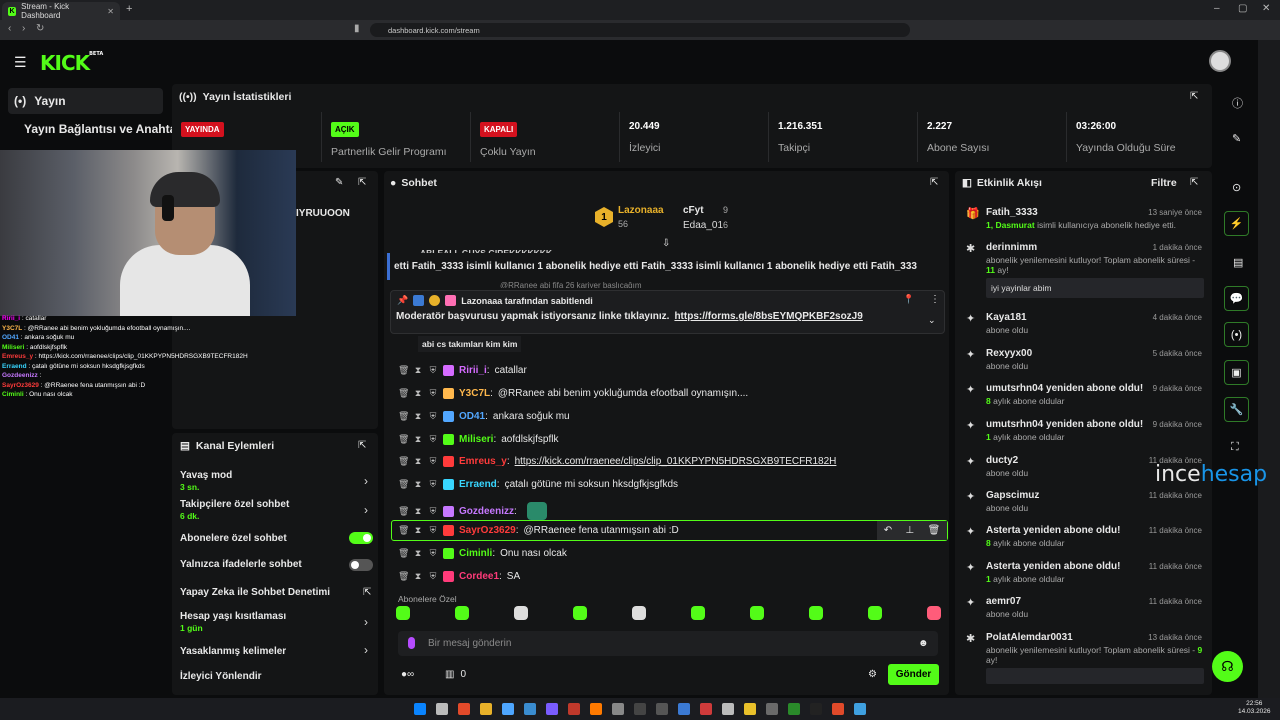 The width and height of the screenshot is (1280, 720). I want to click on chat-input: Bir mesaj gönderin, so click(668, 643).